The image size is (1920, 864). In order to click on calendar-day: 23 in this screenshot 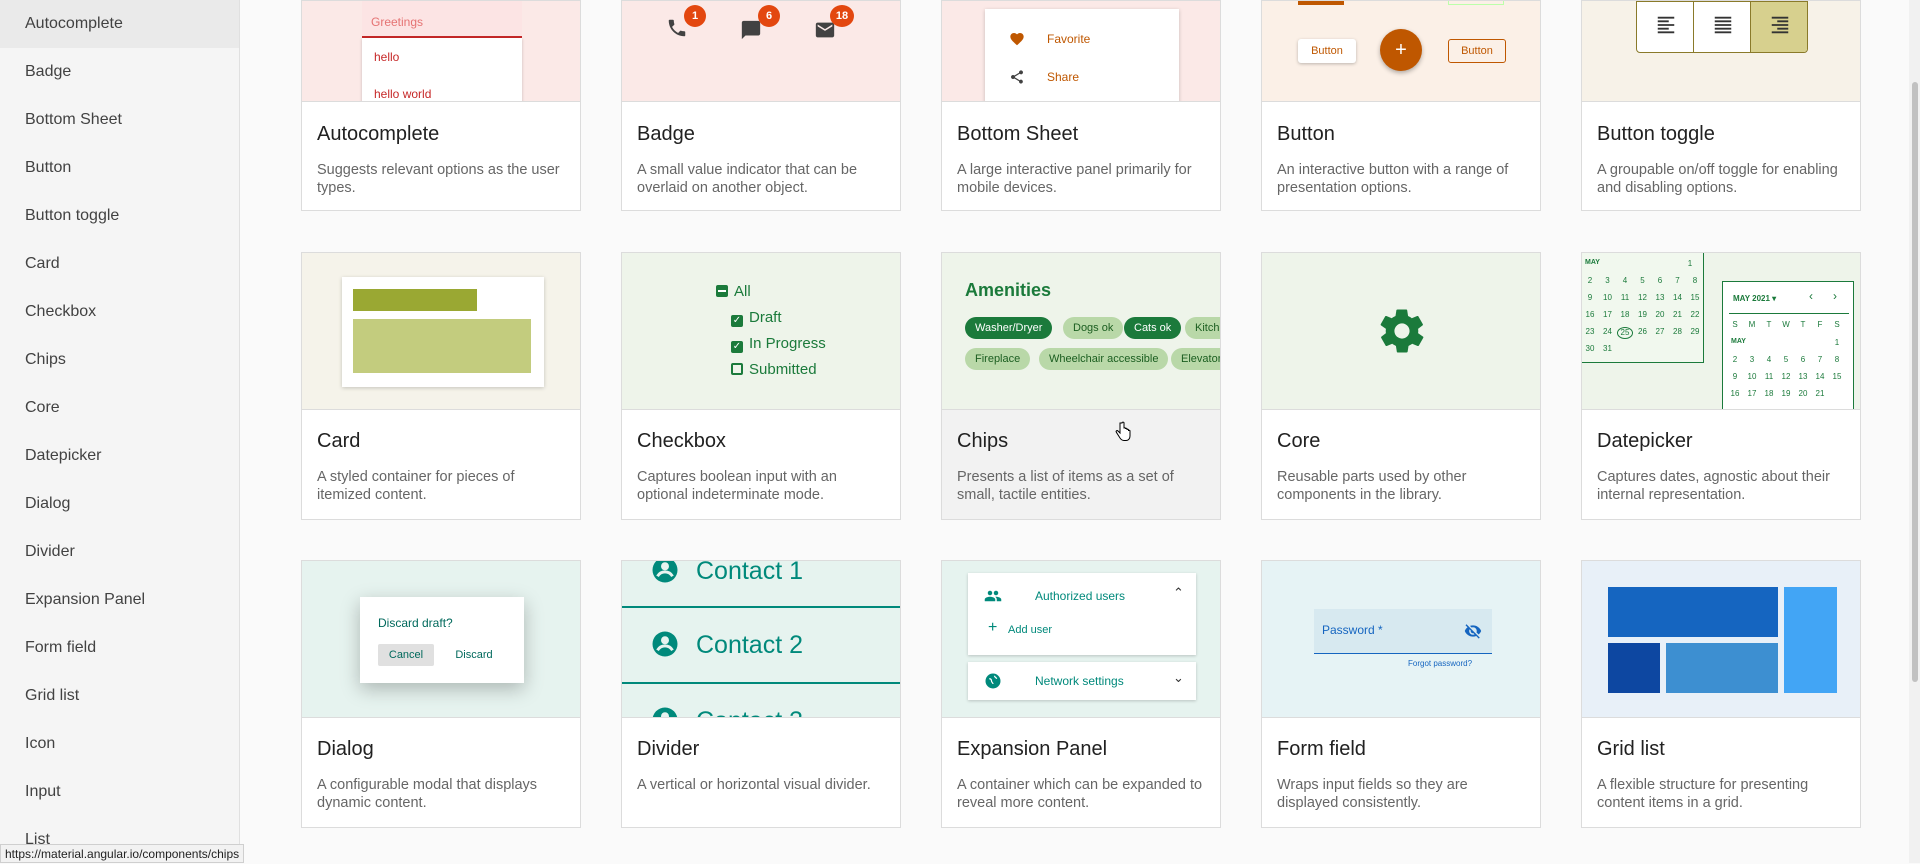, I will do `click(1590, 331)`.